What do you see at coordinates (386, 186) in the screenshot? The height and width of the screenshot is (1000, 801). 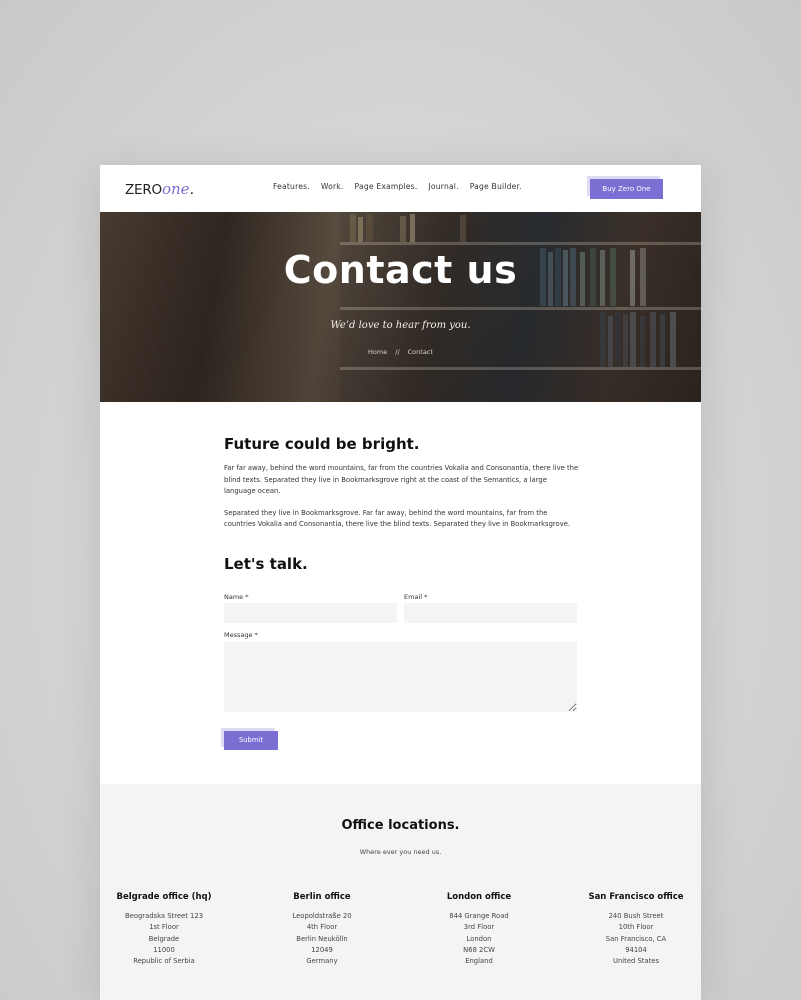 I see `nav-item-page-examples: Page Examples.` at bounding box center [386, 186].